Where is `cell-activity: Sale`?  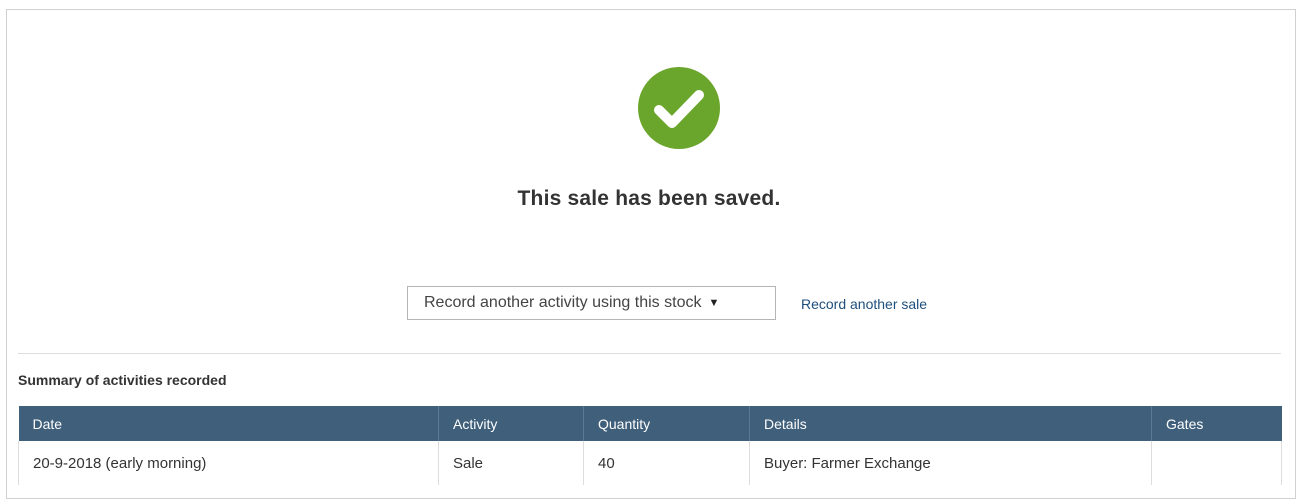
cell-activity: Sale is located at coordinates (511, 463).